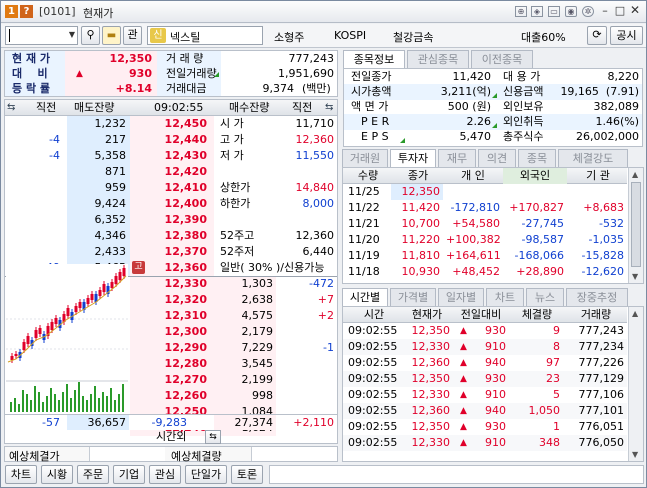 Image resolution: width=647 pixels, height=488 pixels. What do you see at coordinates (245, 422) in the screenshot?
I see `total-bid-qty: 27,374` at bounding box center [245, 422].